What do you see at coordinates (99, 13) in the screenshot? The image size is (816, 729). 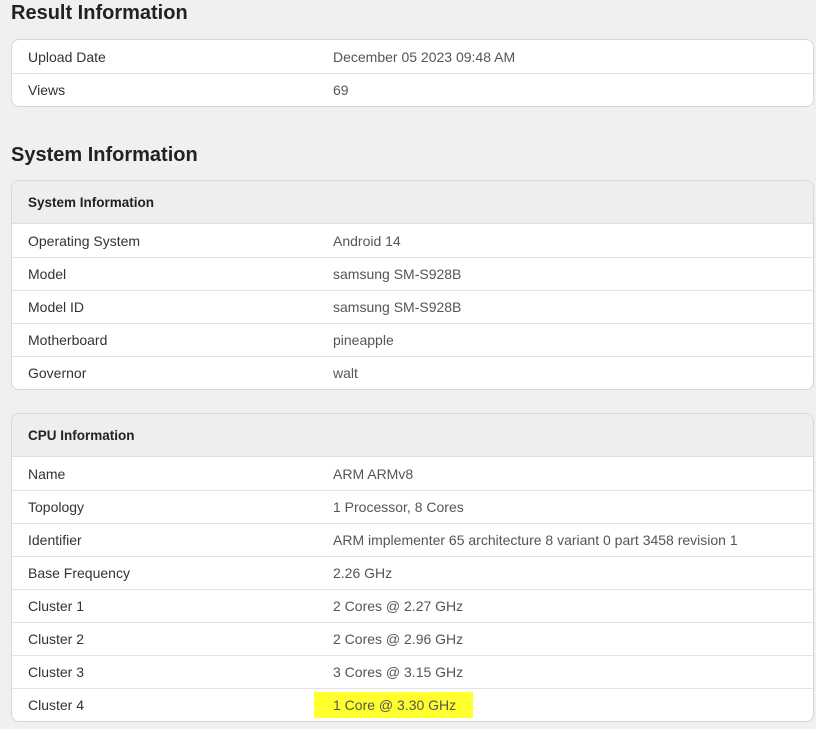 I see `result-information-heading: Result Information` at bounding box center [99, 13].